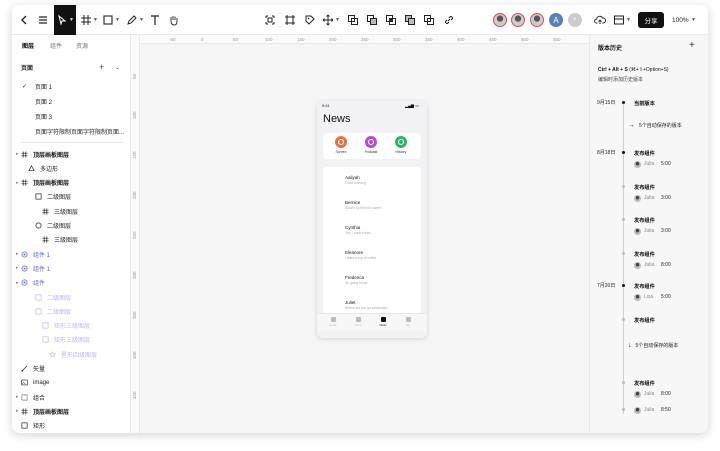 The width and height of the screenshot is (720, 451). What do you see at coordinates (71, 369) in the screenshot?
I see `layer-item: 矢量` at bounding box center [71, 369].